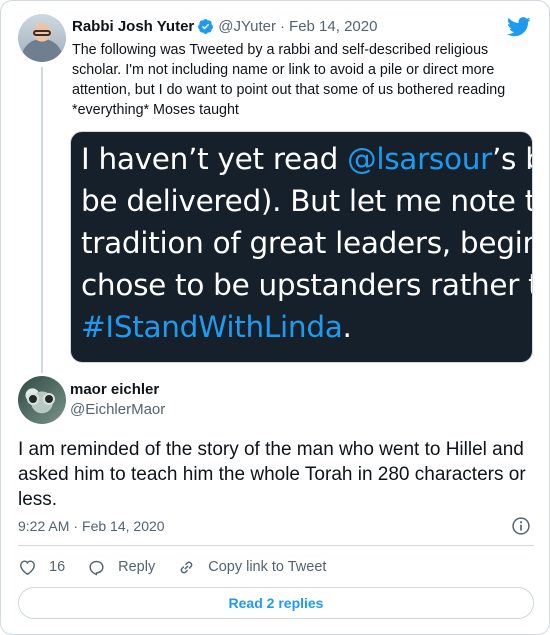 Image resolution: width=550 pixels, height=635 pixels. Describe the element at coordinates (247, 26) in the screenshot. I see `parent-author-handle: @JYuter` at that location.